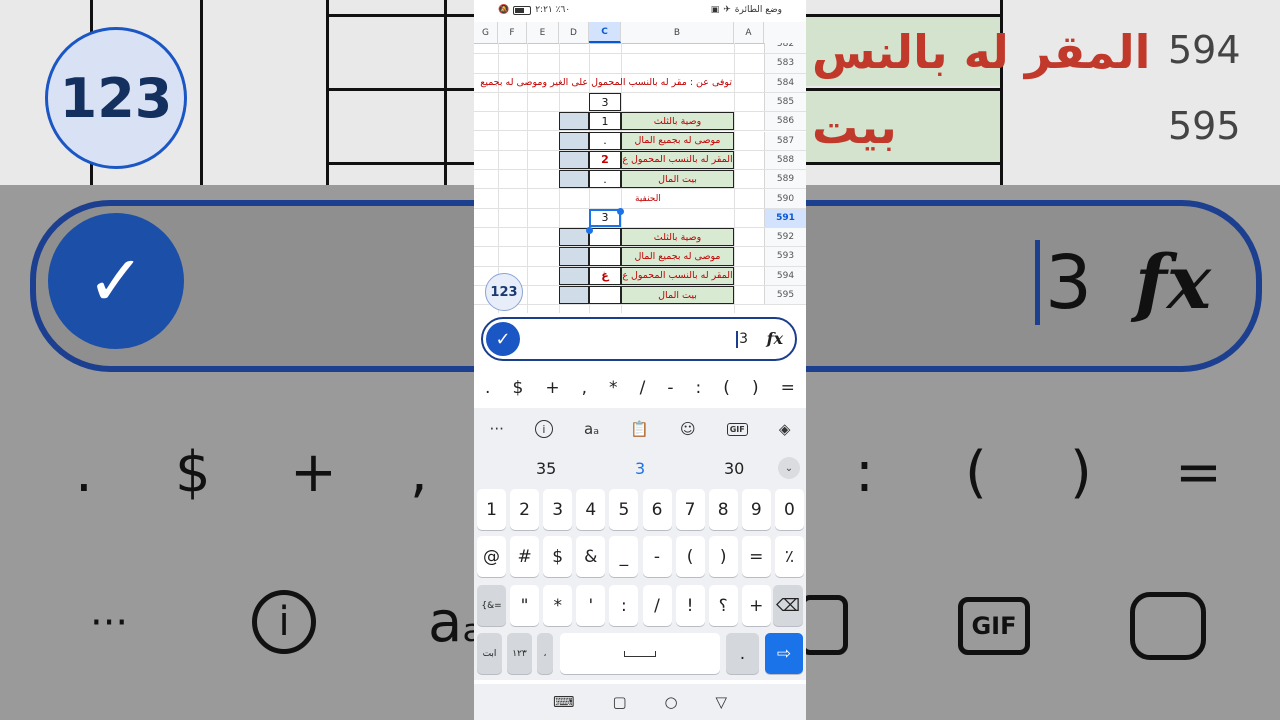 This screenshot has height=720, width=1280. Describe the element at coordinates (491, 556) in the screenshot. I see `symbol-key: @` at that location.